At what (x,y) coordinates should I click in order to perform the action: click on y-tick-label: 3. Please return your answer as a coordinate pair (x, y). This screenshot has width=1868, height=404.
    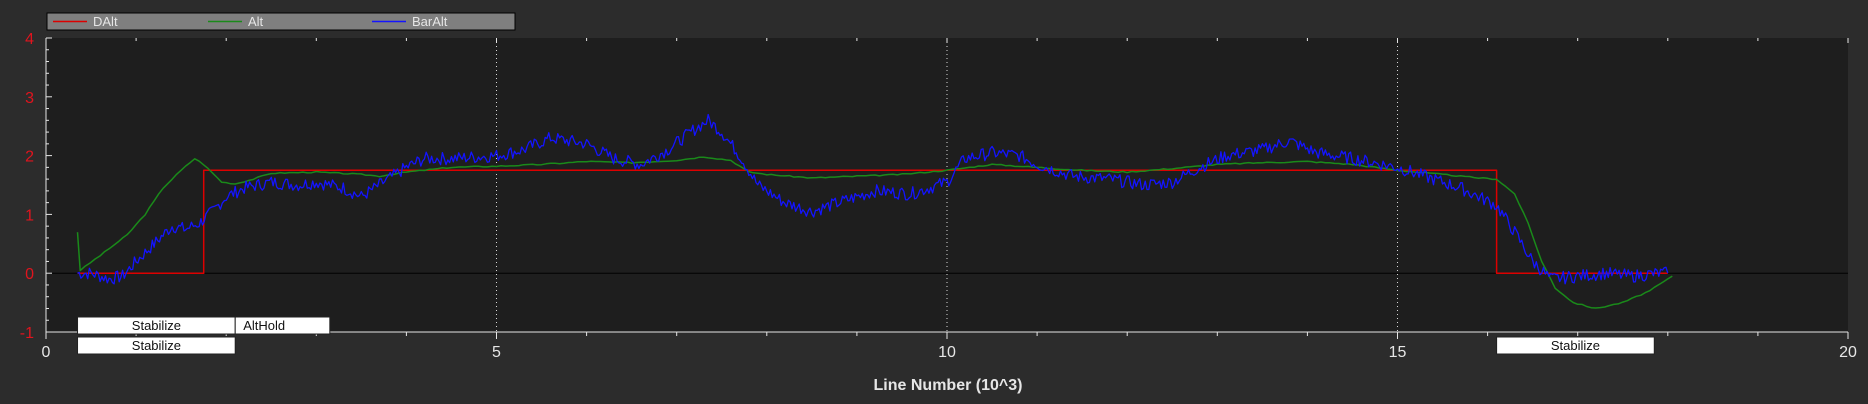
    Looking at the image, I should click on (29, 98).